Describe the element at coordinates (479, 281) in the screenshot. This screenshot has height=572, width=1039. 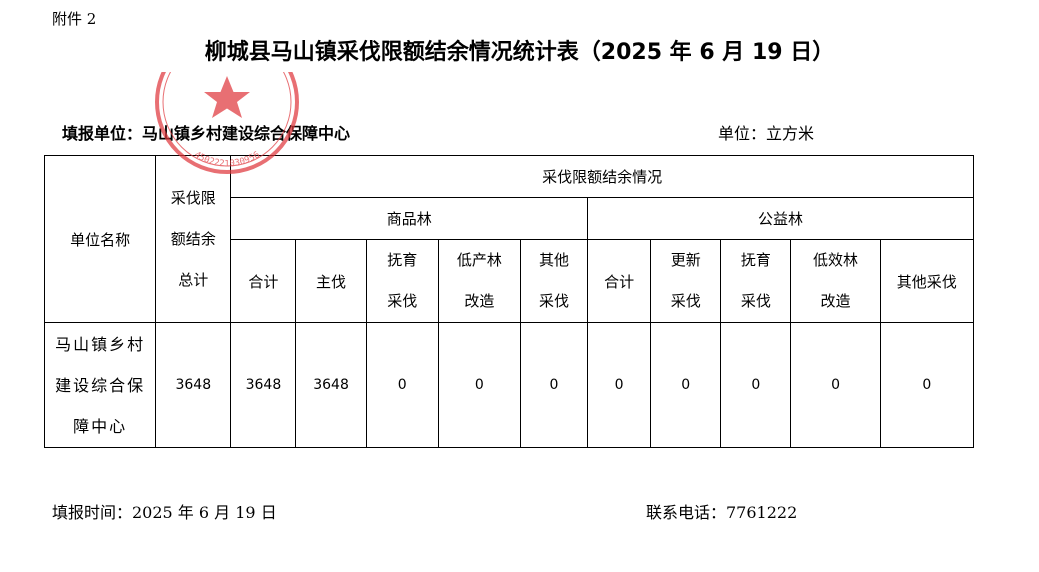
I see `header-low-yield-improvement: 低产林 改造` at that location.